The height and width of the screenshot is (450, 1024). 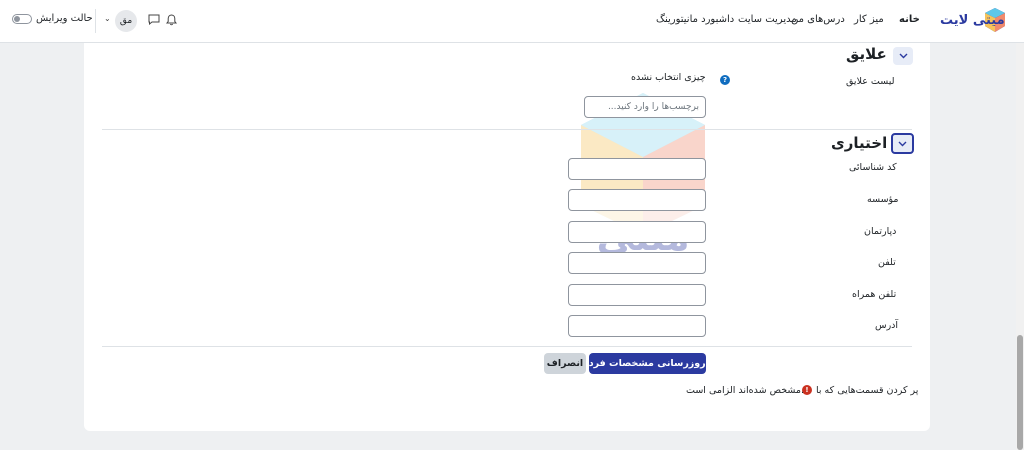 What do you see at coordinates (668, 77) in the screenshot?
I see `nothing-selected-text: چیزی انتخاب نشده` at bounding box center [668, 77].